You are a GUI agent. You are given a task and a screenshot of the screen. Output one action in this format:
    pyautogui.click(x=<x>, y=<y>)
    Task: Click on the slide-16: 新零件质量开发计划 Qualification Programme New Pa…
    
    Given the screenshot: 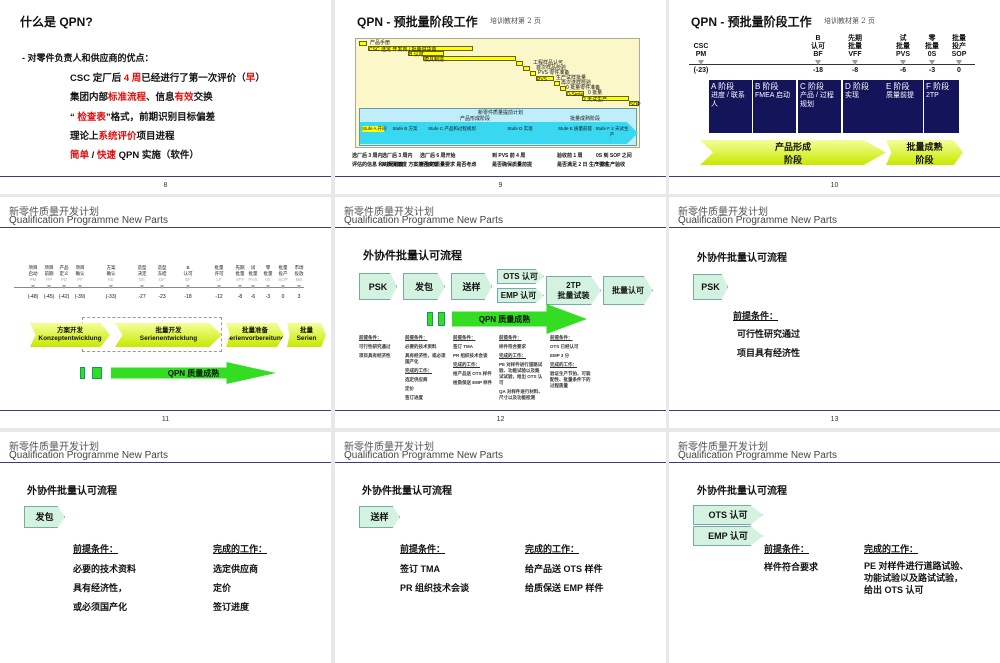 What is the action you would take?
    pyautogui.click(x=834, y=547)
    